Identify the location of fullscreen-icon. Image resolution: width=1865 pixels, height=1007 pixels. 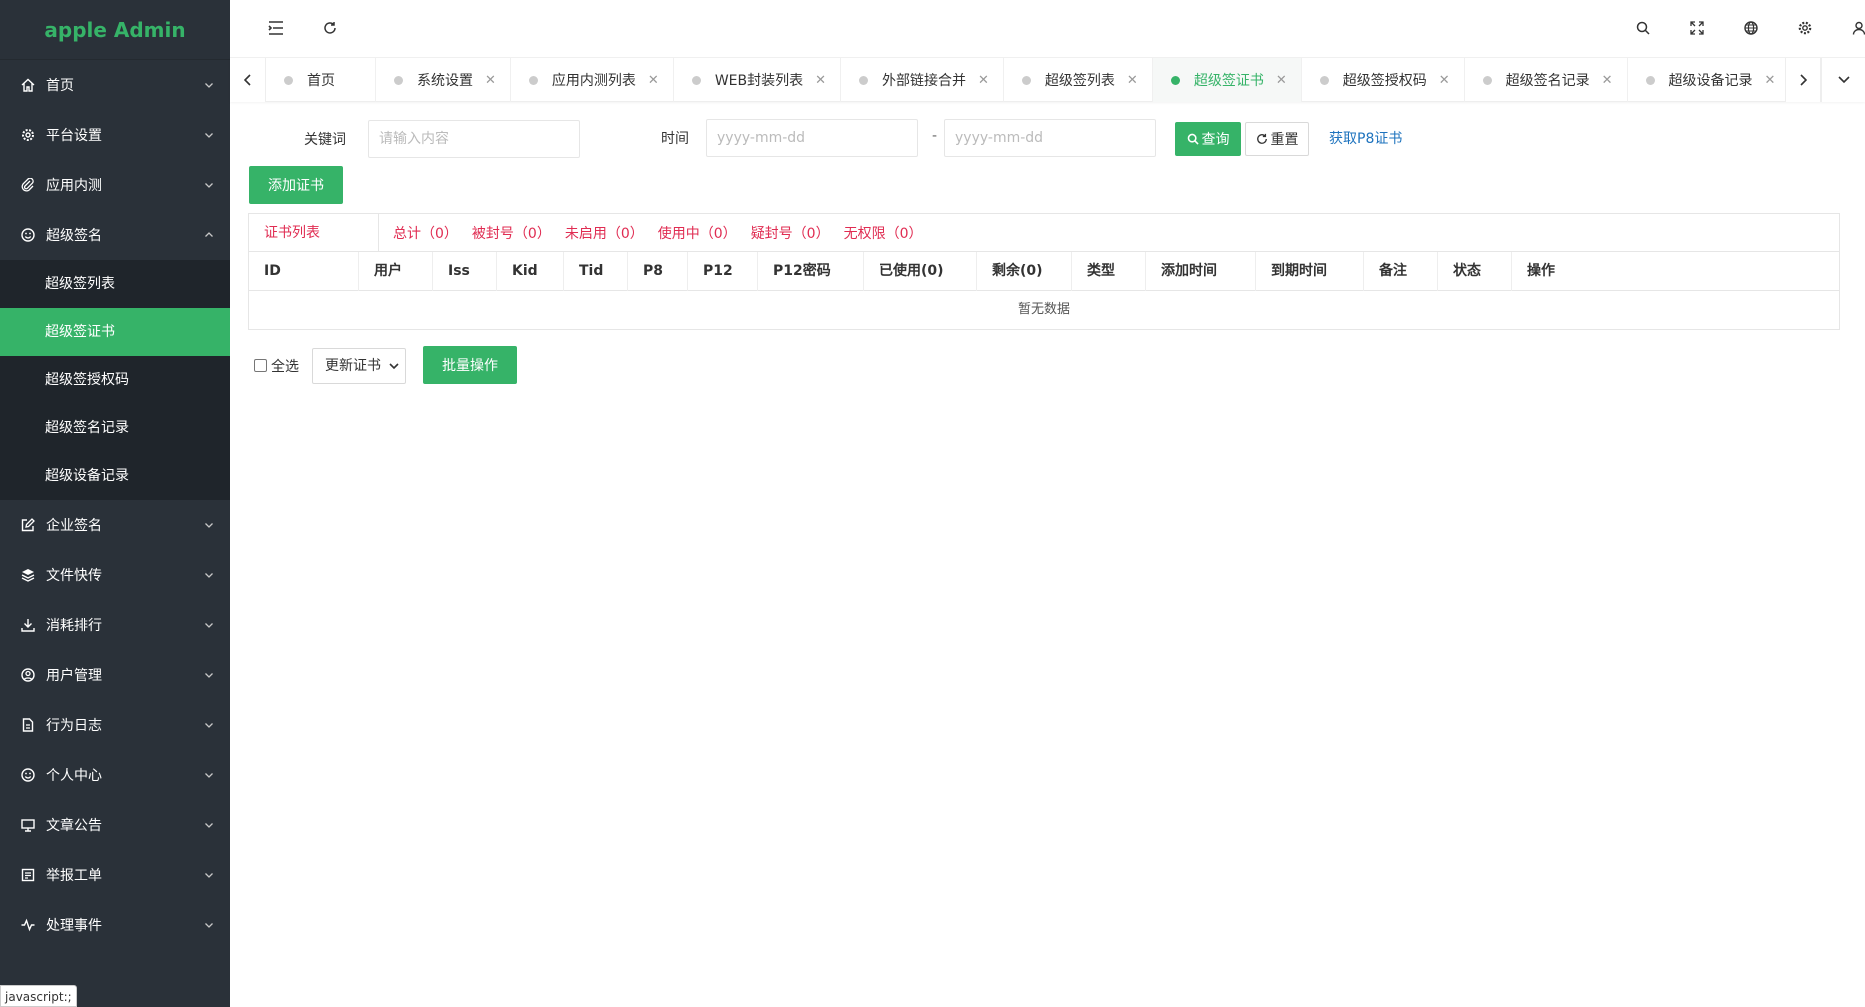
(1697, 28).